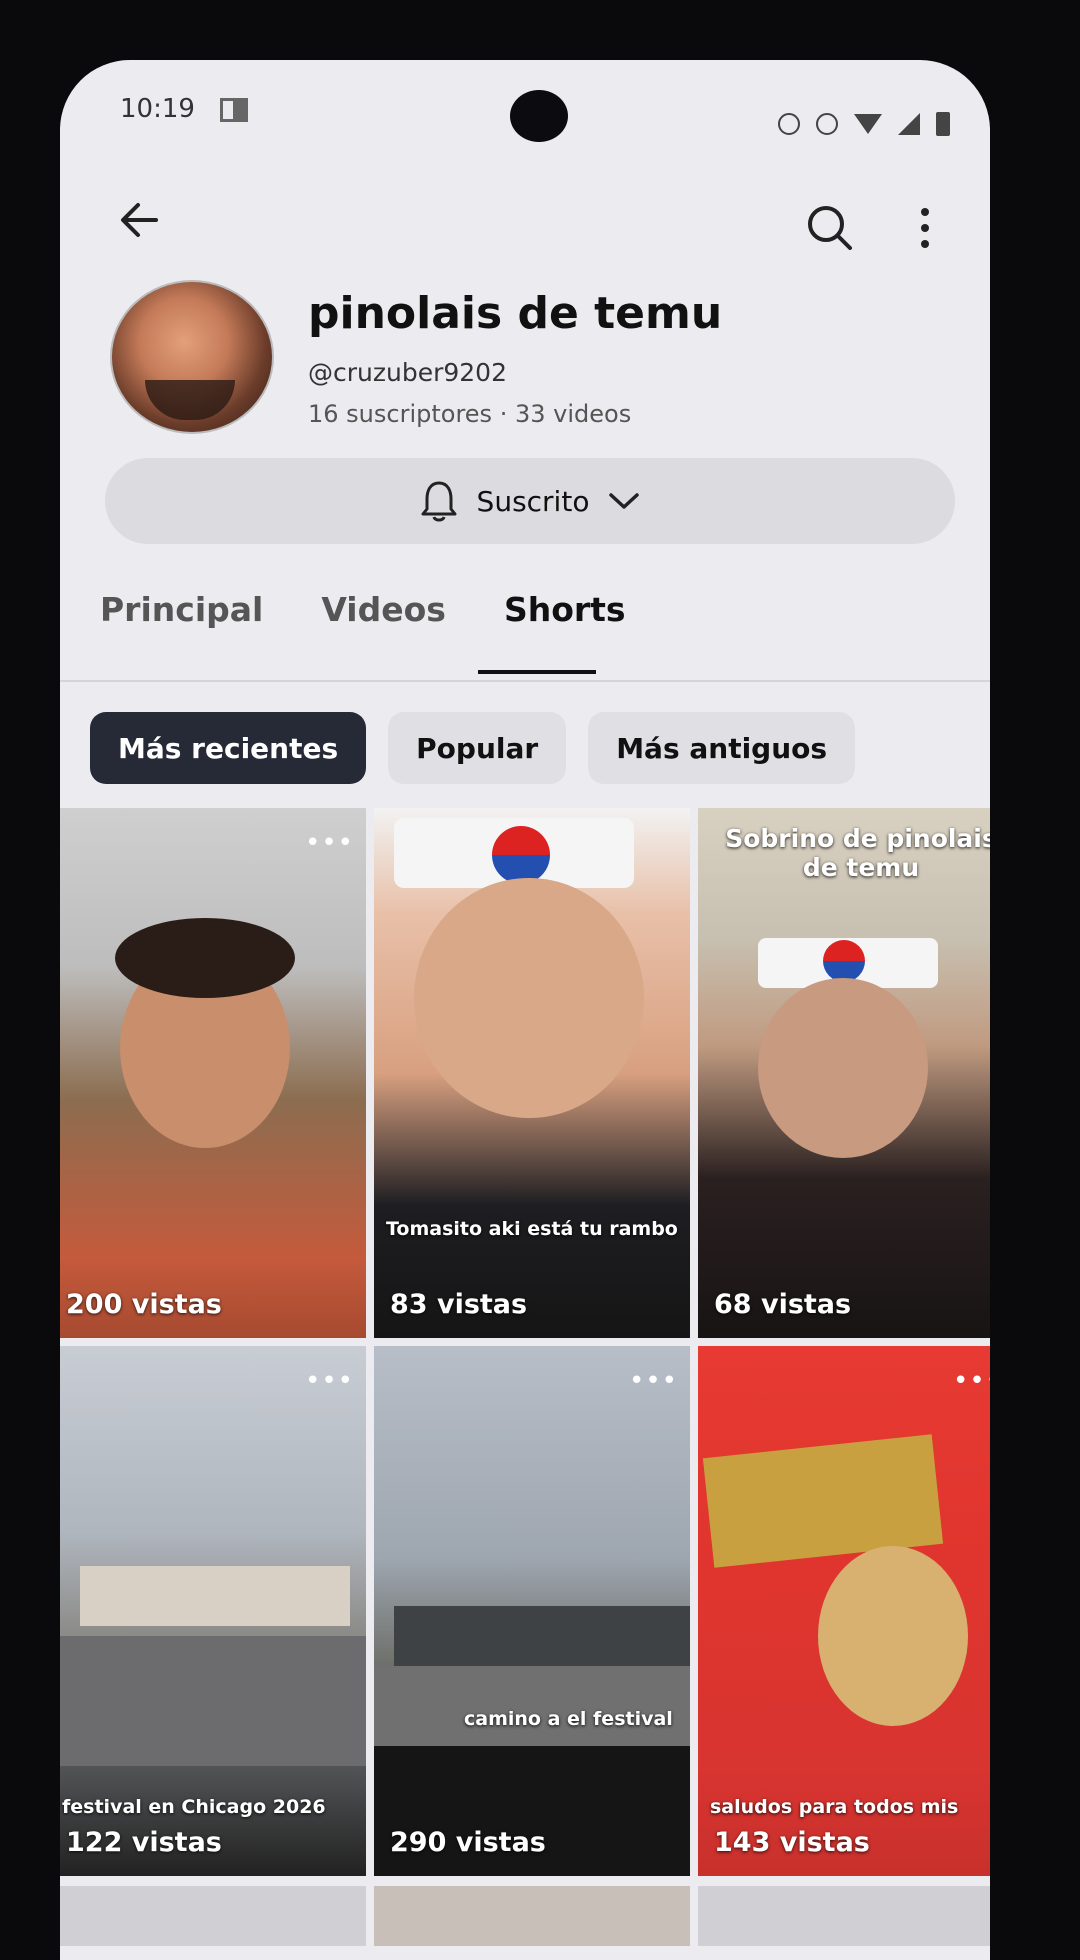 The height and width of the screenshot is (1960, 1080). Describe the element at coordinates (909, 124) in the screenshot. I see `signal-icon` at that location.